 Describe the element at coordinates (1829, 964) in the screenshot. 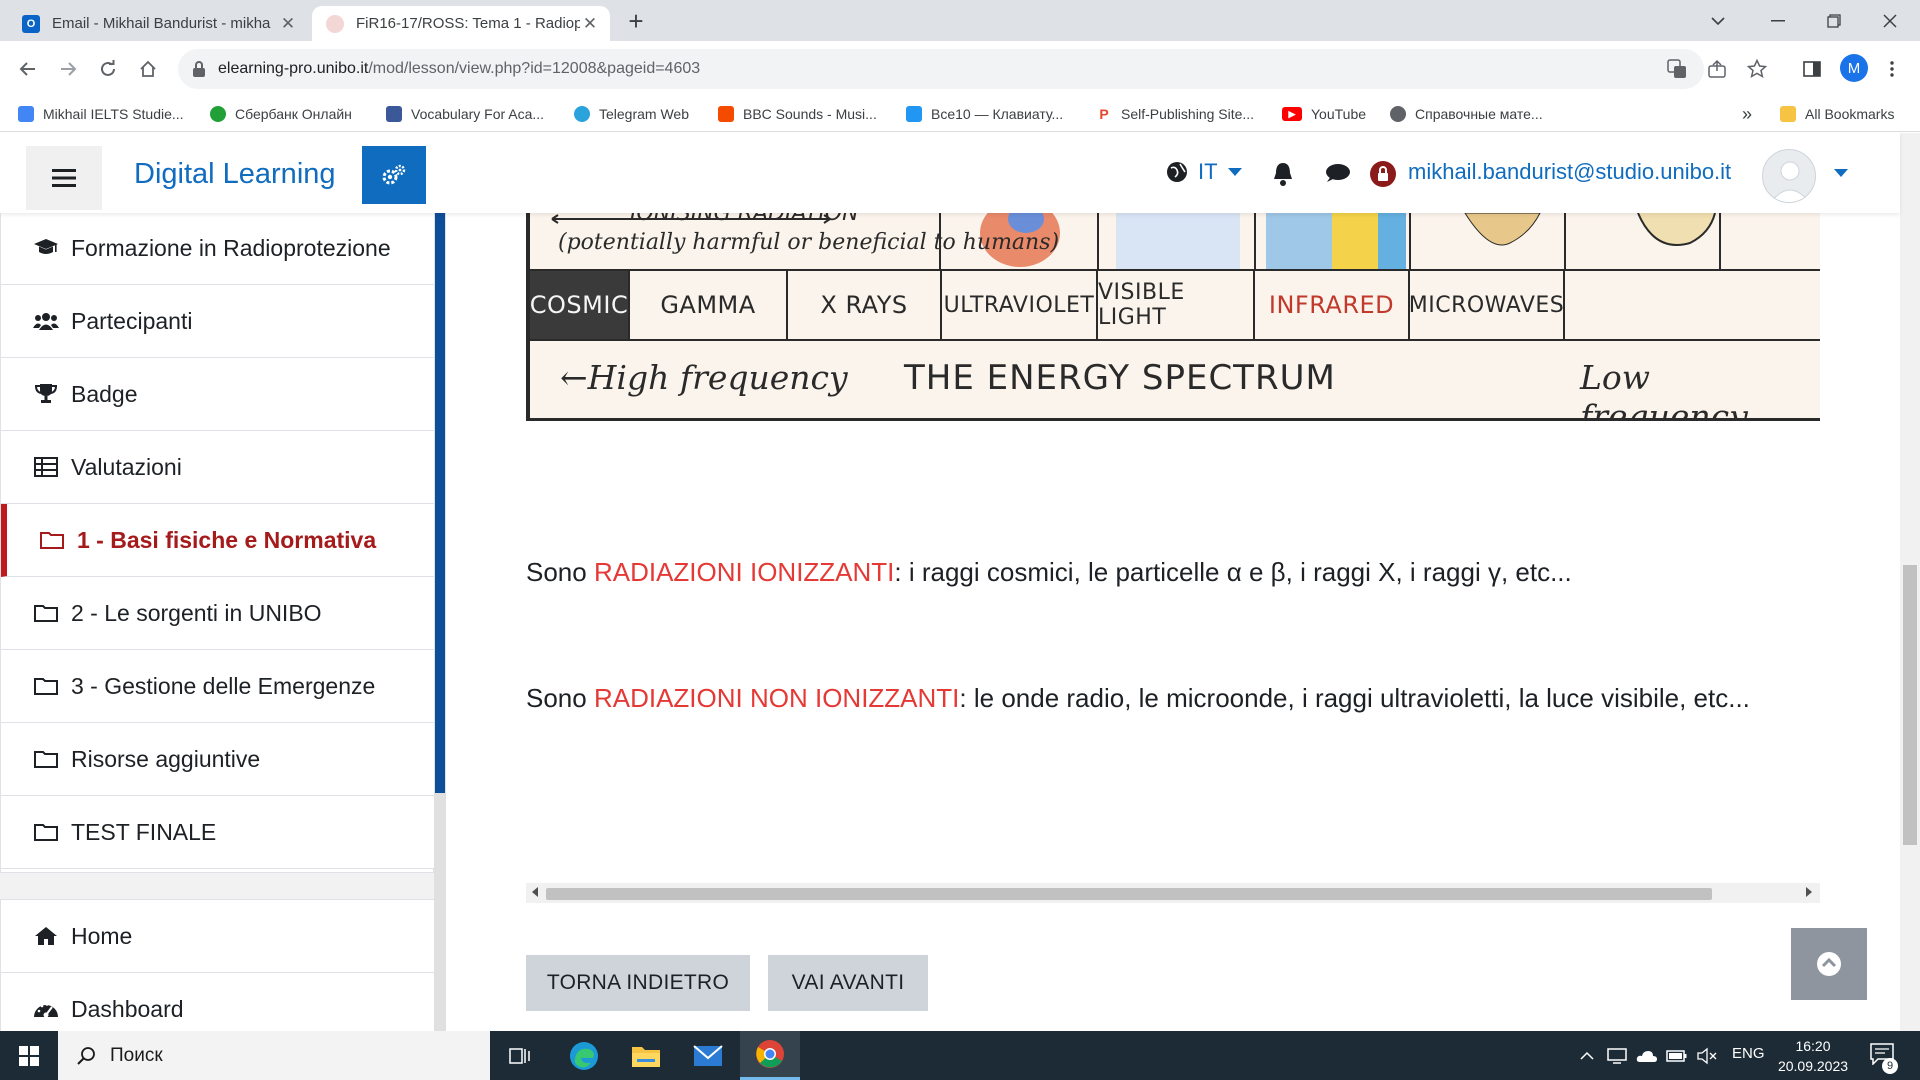

I see `back-to-top-button` at that location.